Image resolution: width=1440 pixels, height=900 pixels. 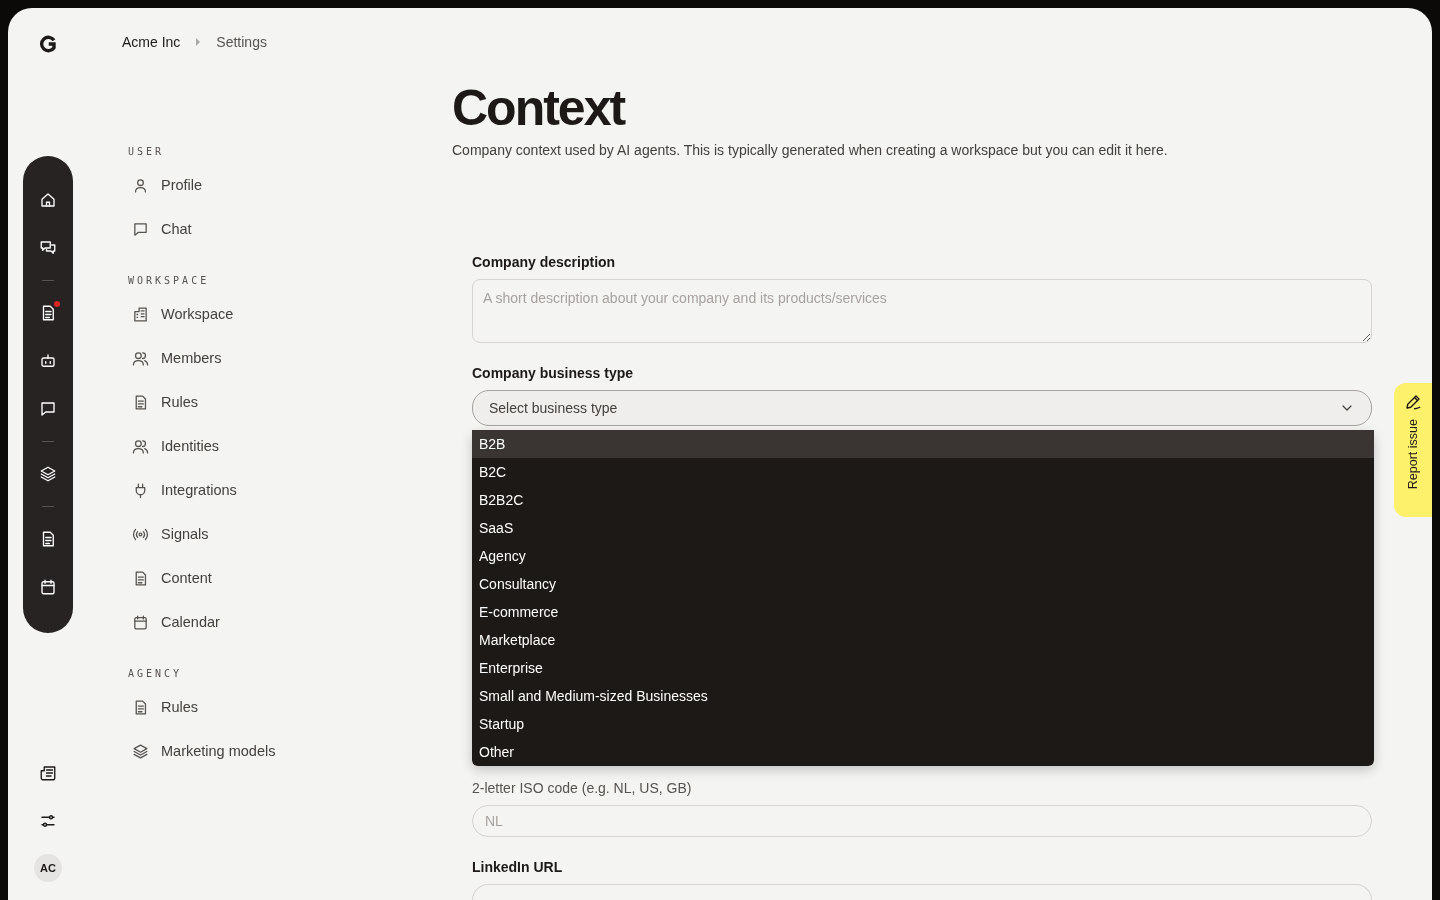 What do you see at coordinates (140, 314) in the screenshot?
I see `building-icon` at bounding box center [140, 314].